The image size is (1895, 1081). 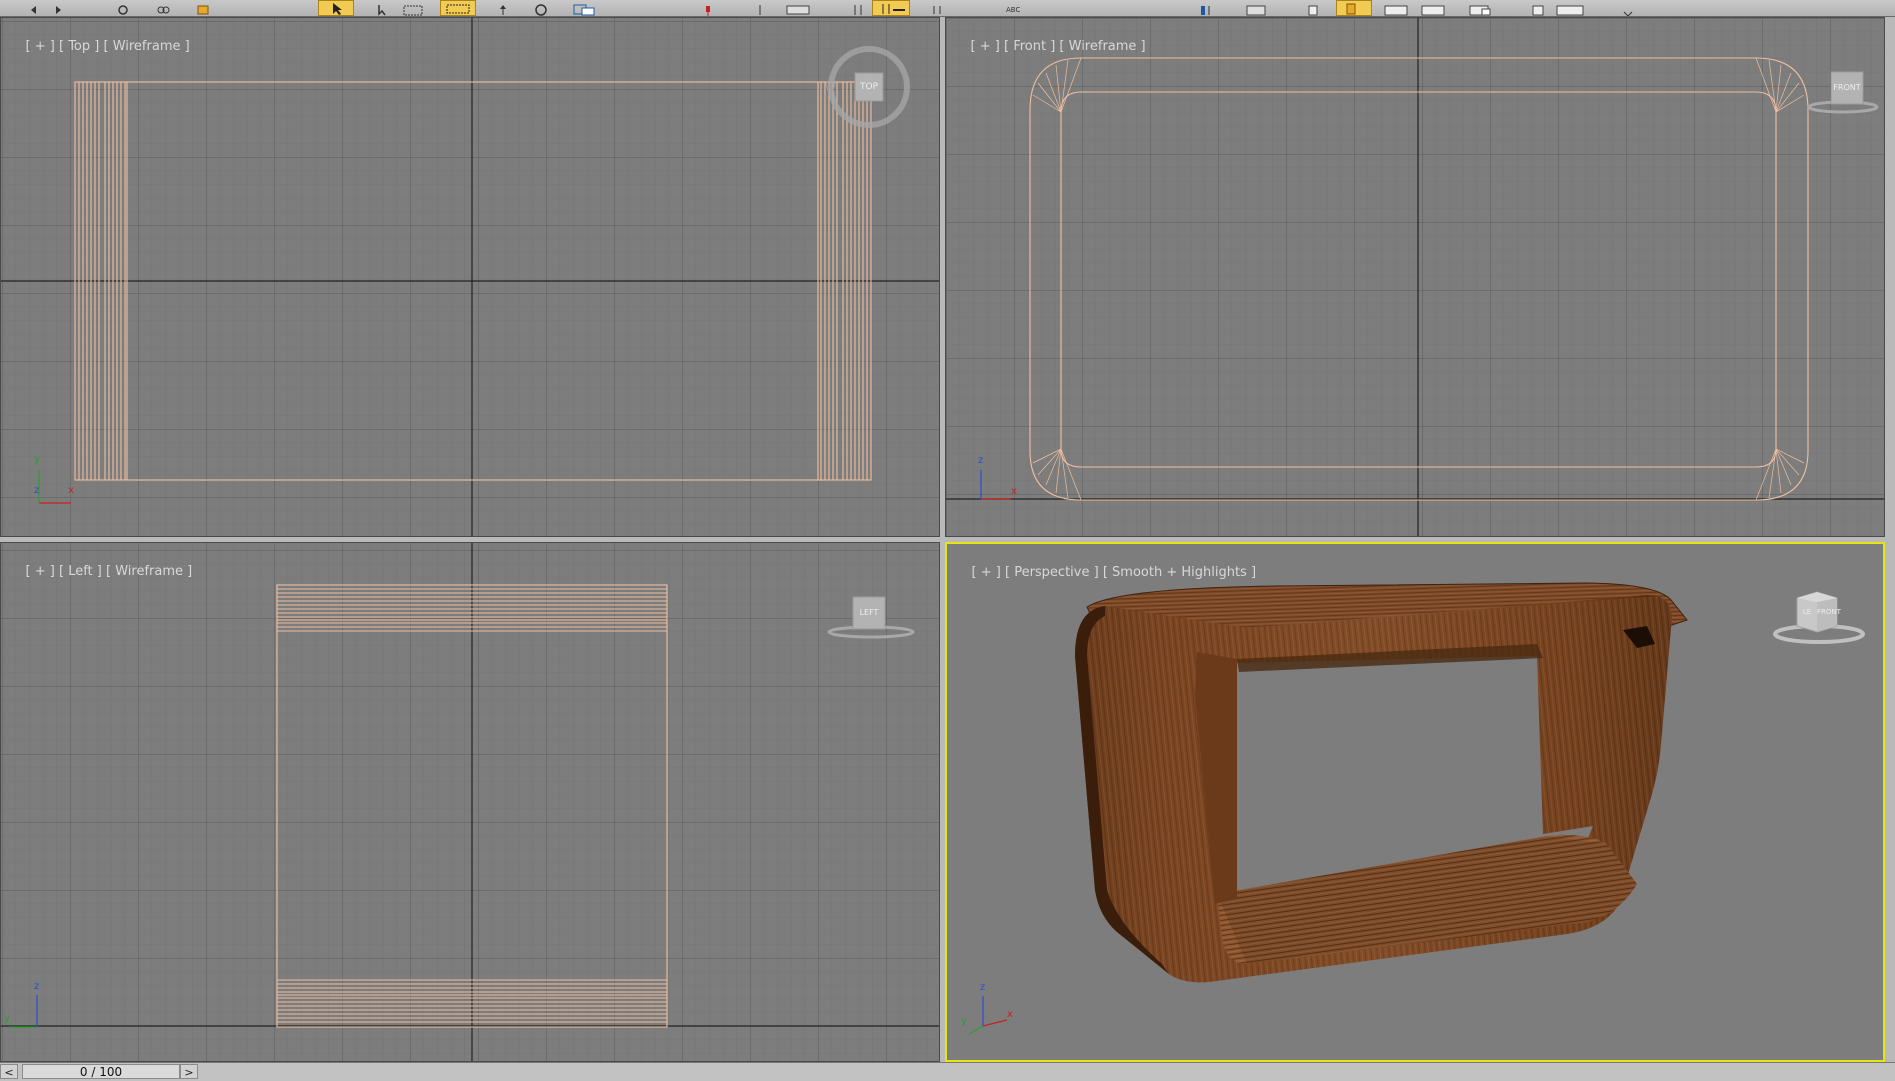 I want to click on perspective-wood-object, so click(x=1381, y=782).